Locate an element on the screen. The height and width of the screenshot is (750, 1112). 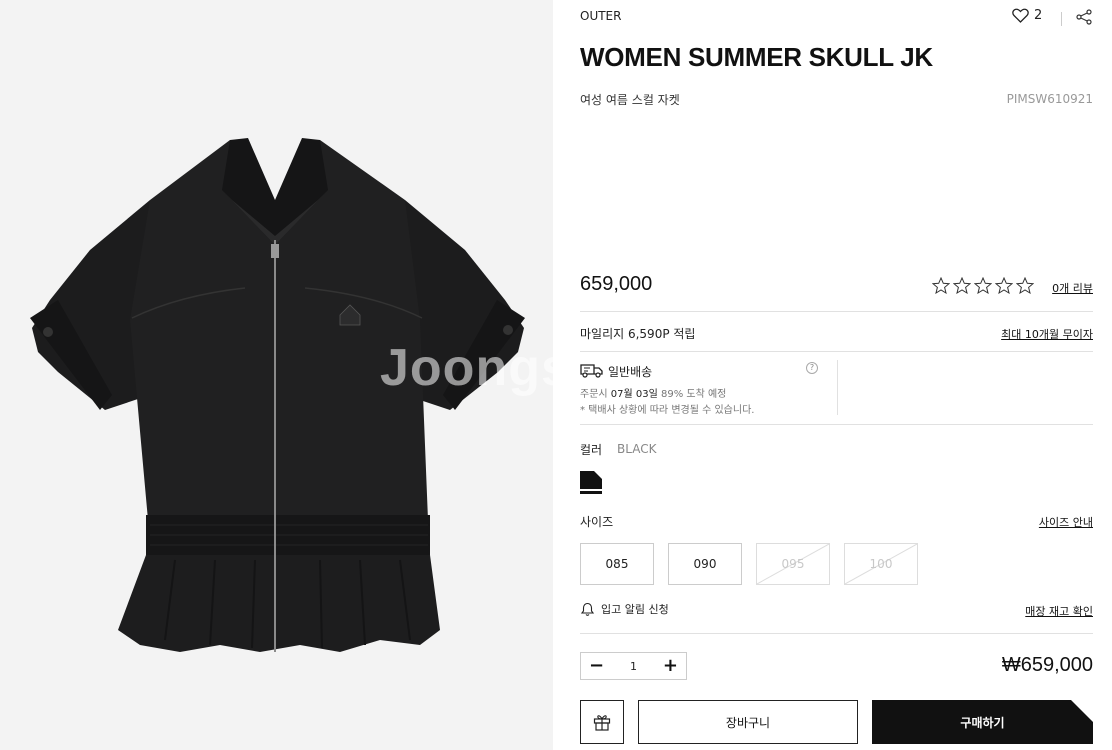
quantity-value: 1 is located at coordinates (633, 666).